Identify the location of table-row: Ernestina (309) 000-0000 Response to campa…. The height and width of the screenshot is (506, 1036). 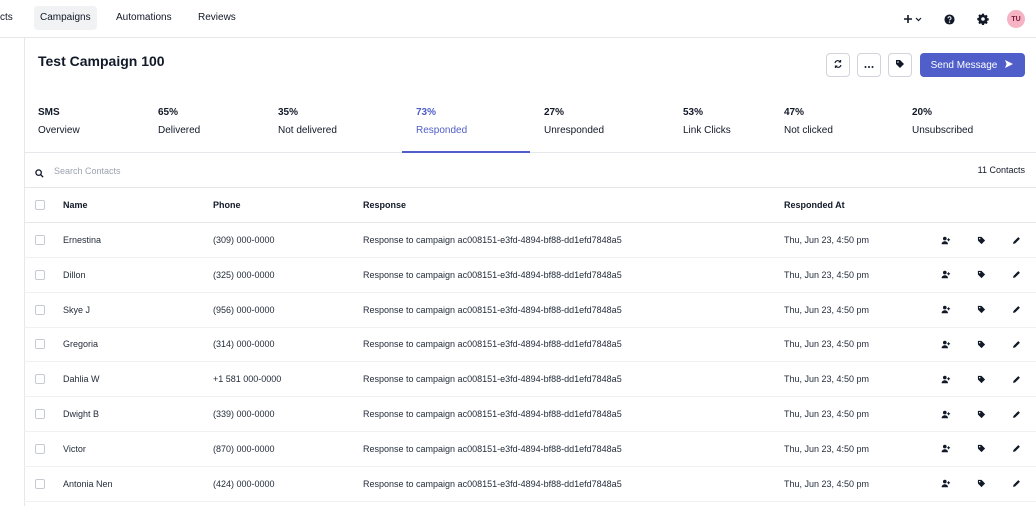
(530, 240).